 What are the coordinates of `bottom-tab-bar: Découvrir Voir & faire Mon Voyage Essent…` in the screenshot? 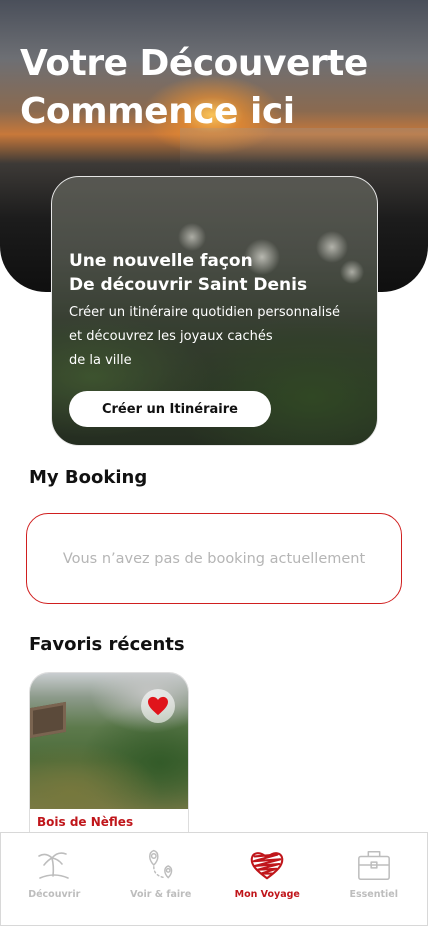 It's located at (214, 879).